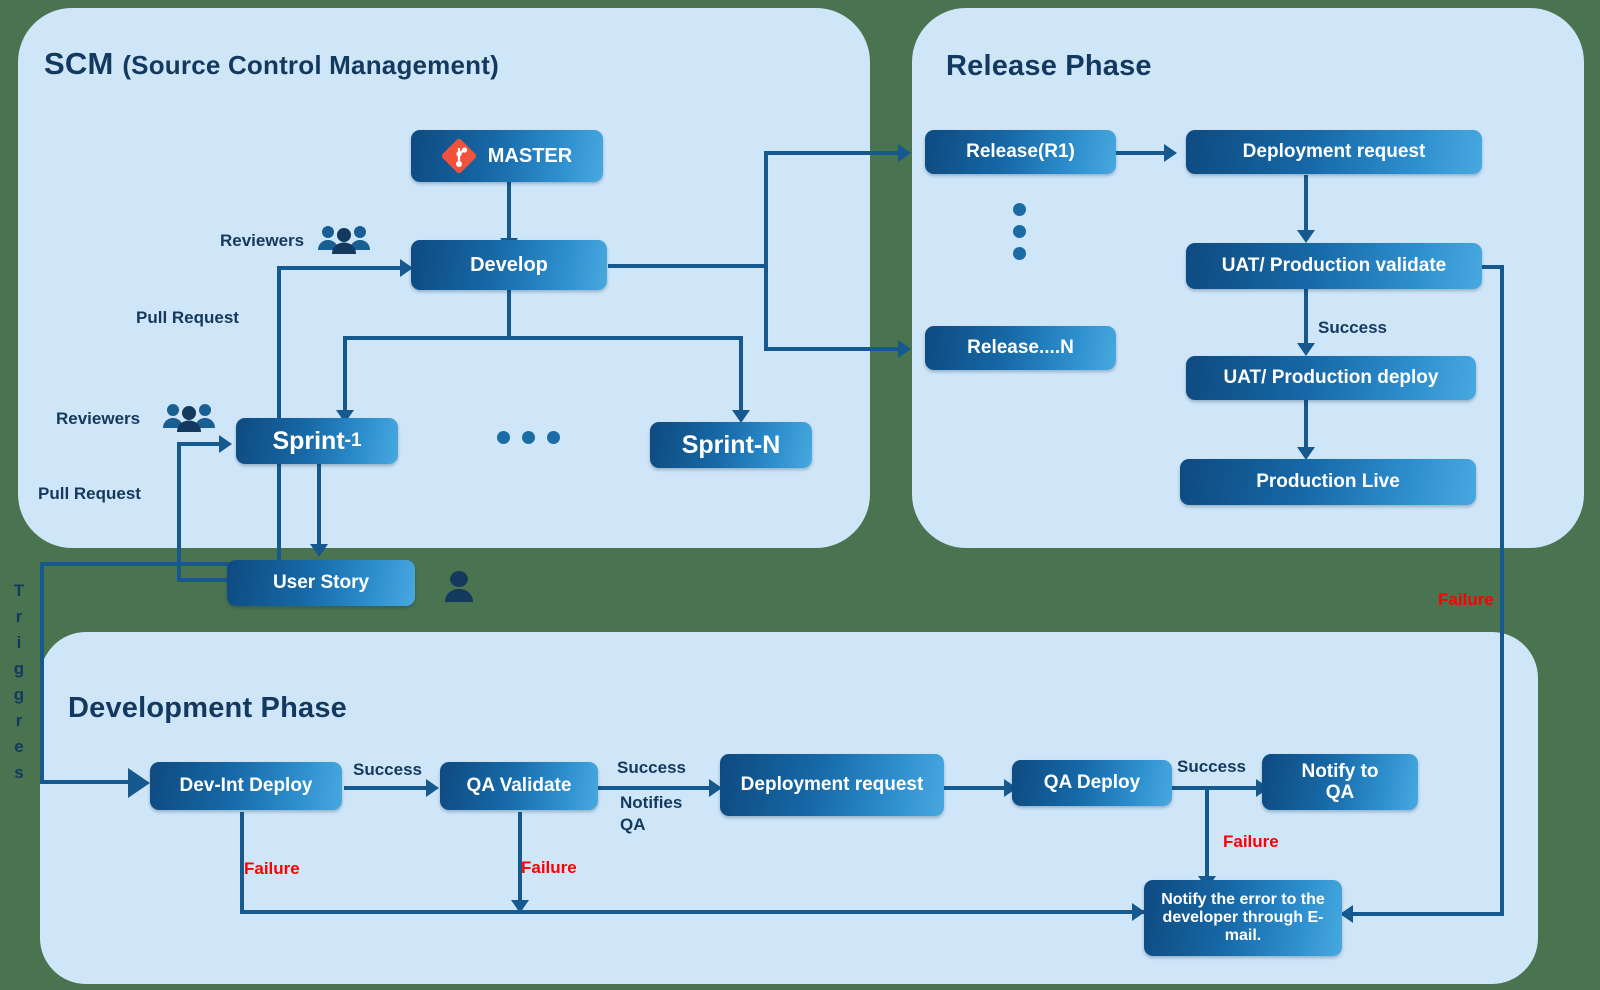  Describe the element at coordinates (459, 588) in the screenshot. I see `user-person-icon` at that location.